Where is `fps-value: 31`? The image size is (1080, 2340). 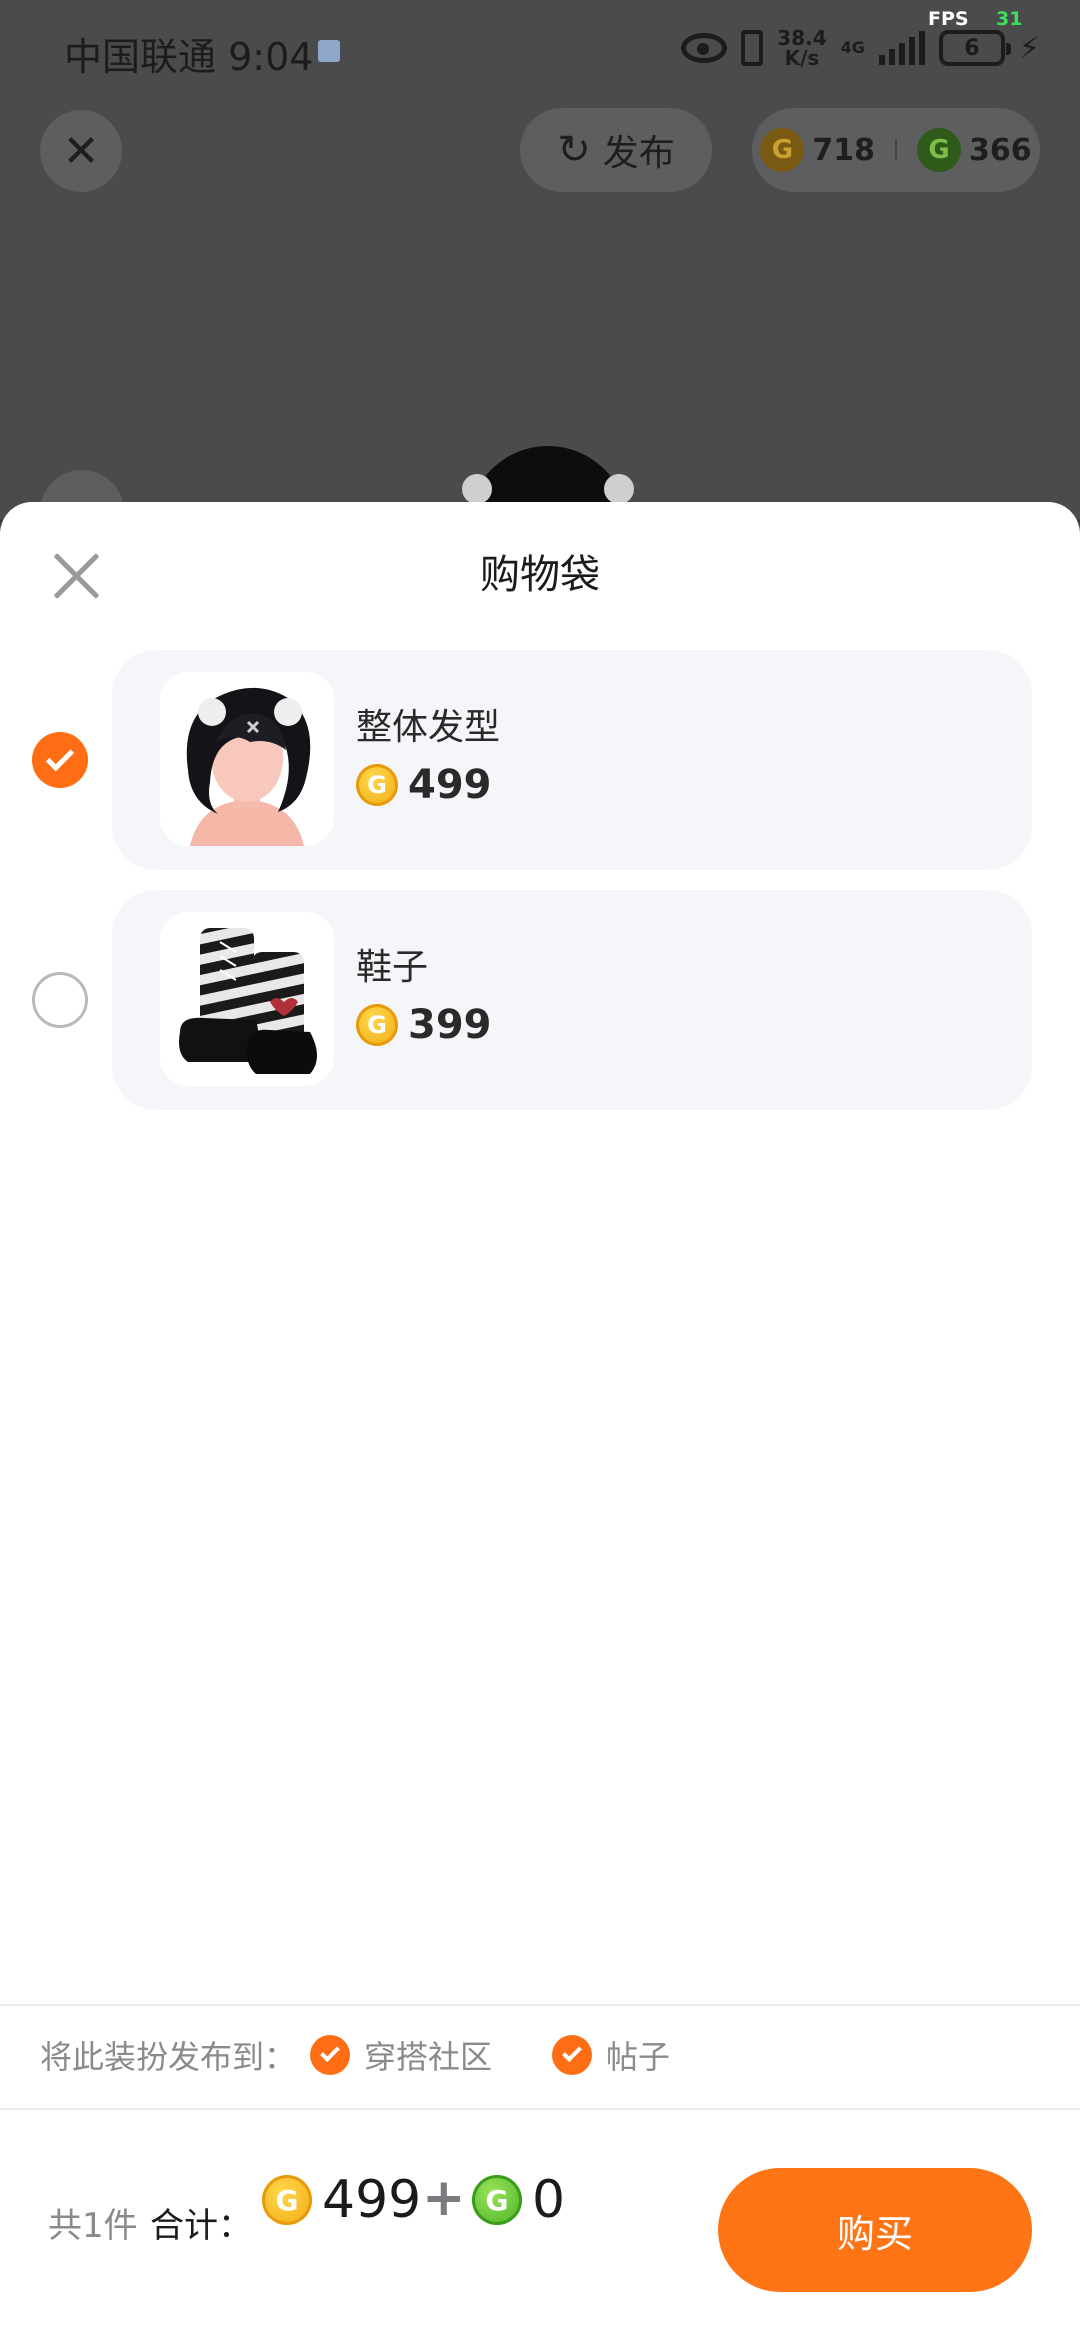 fps-value: 31 is located at coordinates (1009, 19).